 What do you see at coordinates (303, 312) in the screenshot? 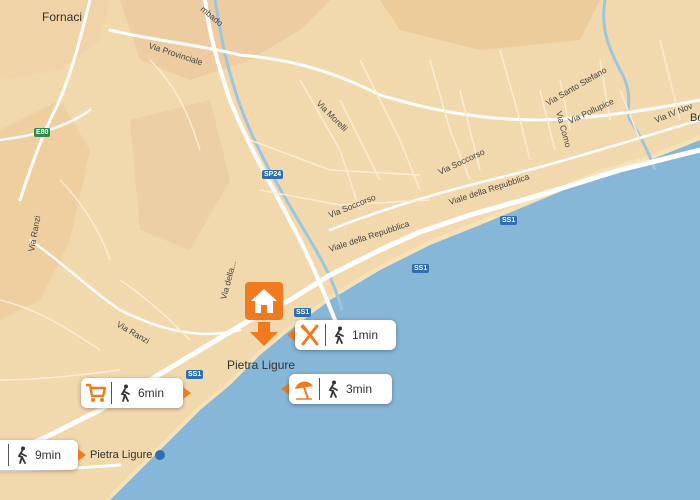
I see `road-shield-ss1-c: SS1` at bounding box center [303, 312].